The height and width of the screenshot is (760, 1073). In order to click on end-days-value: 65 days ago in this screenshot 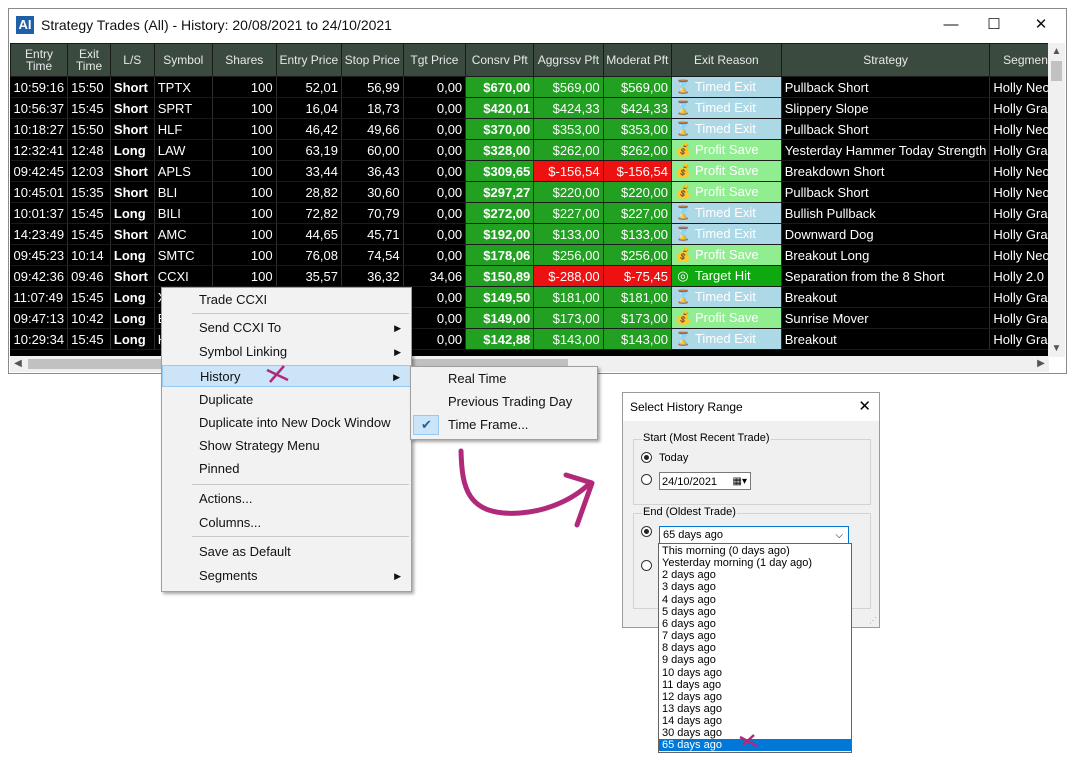, I will do `click(693, 535)`.